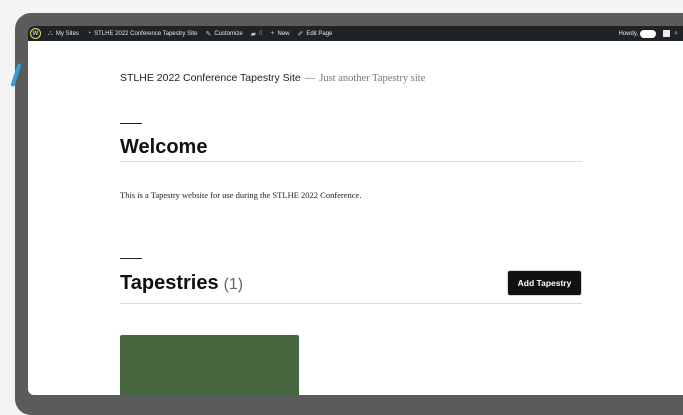  Describe the element at coordinates (319, 33) in the screenshot. I see `edit-page-label: Edit Page` at that location.